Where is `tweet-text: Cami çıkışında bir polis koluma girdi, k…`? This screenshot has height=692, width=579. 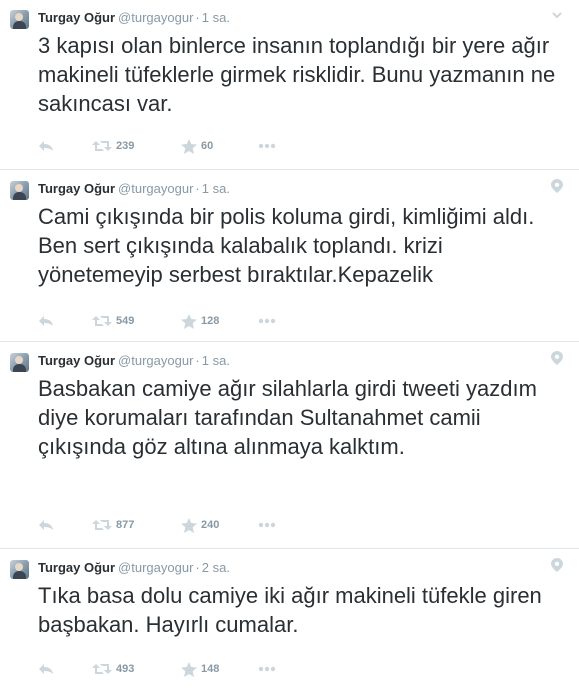 tweet-text: Cami çıkışında bir polis koluma girdi, k… is located at coordinates (286, 245).